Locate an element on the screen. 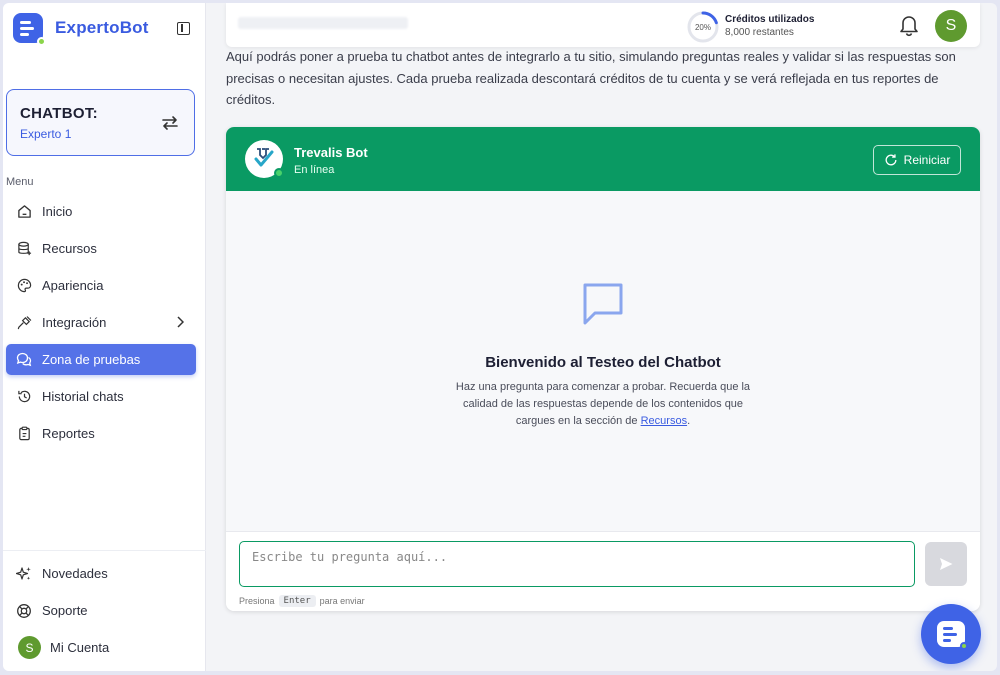 The height and width of the screenshot is (675, 1000). chat-launcher-button is located at coordinates (951, 634).